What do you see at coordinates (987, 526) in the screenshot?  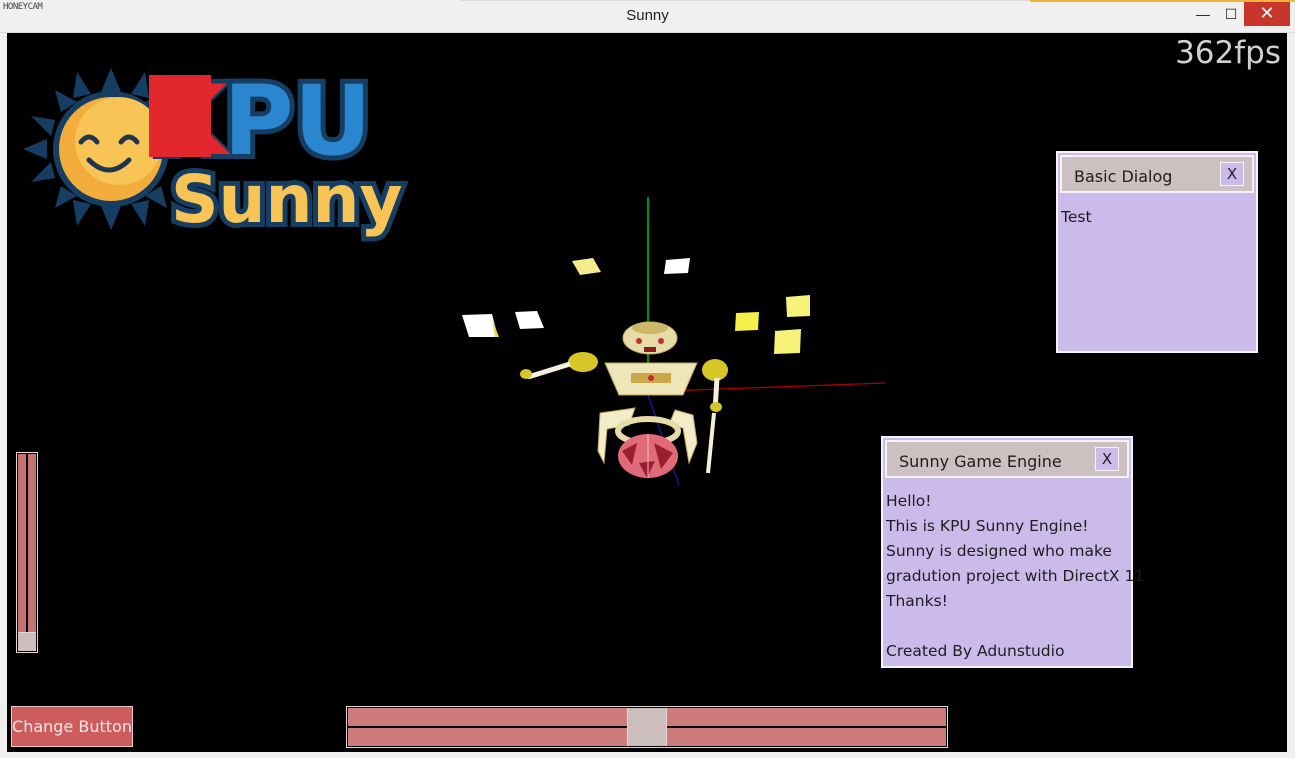 I see `engine-dialog-line: This is KPU Sunny Engine!` at bounding box center [987, 526].